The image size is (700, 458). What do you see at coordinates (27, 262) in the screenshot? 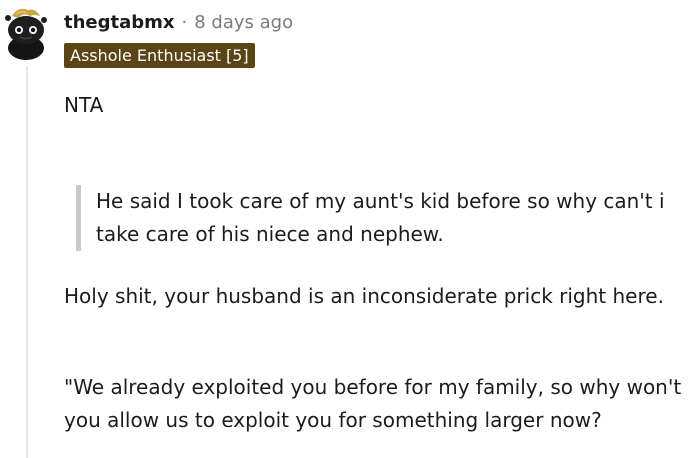
I see `thread-collapse-line` at bounding box center [27, 262].